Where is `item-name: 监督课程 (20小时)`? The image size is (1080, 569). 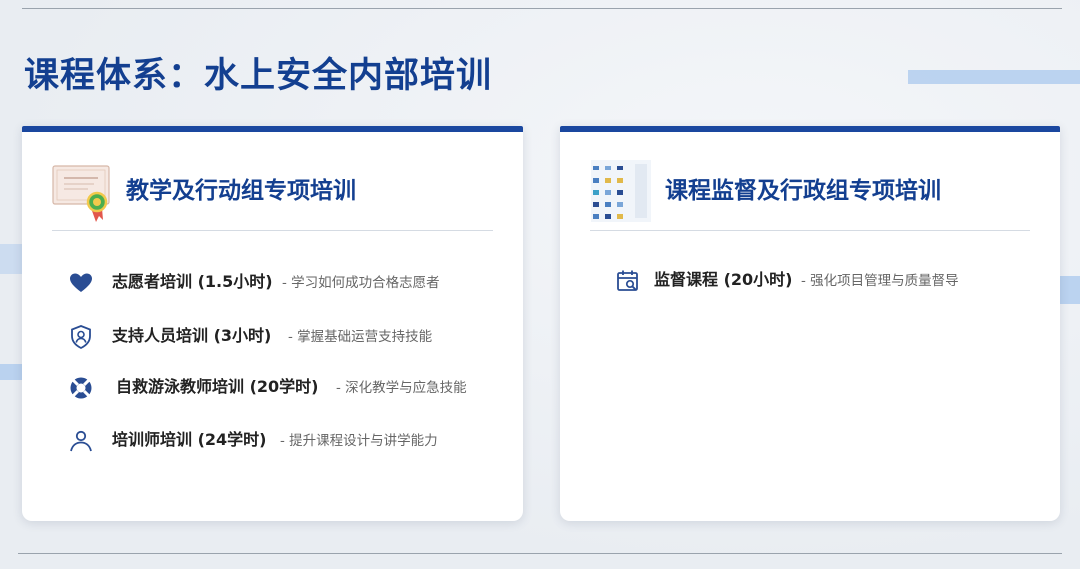 item-name: 监督课程 (20小时) is located at coordinates (723, 279).